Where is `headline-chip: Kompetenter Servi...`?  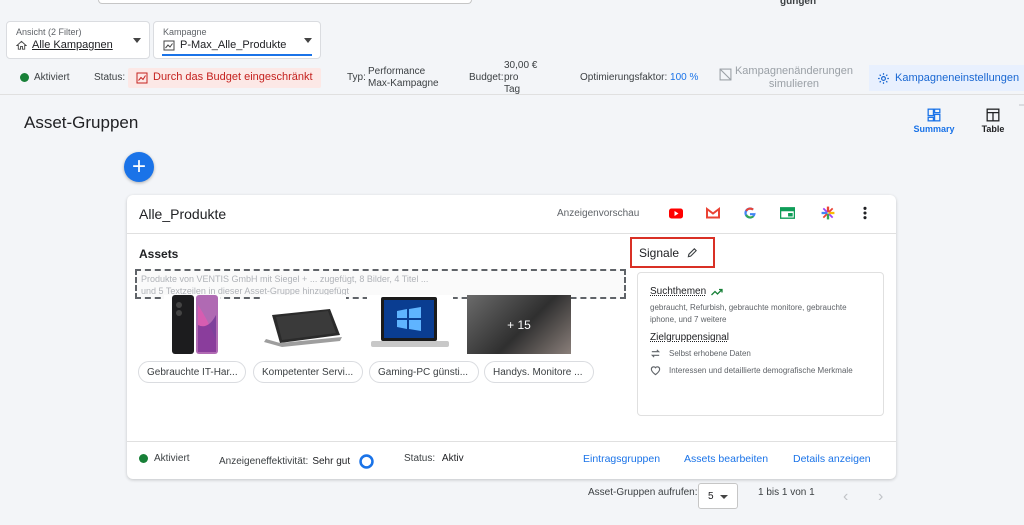 headline-chip: Kompetenter Servi... is located at coordinates (308, 372).